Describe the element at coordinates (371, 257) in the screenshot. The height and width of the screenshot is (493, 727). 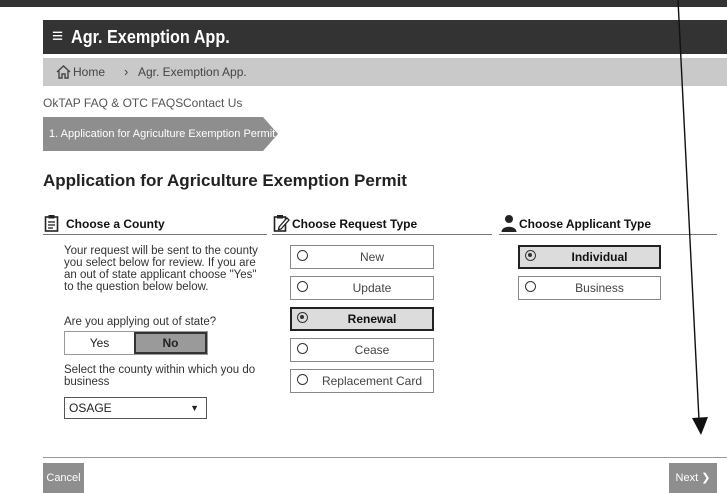
I see `request-option-label: New` at that location.